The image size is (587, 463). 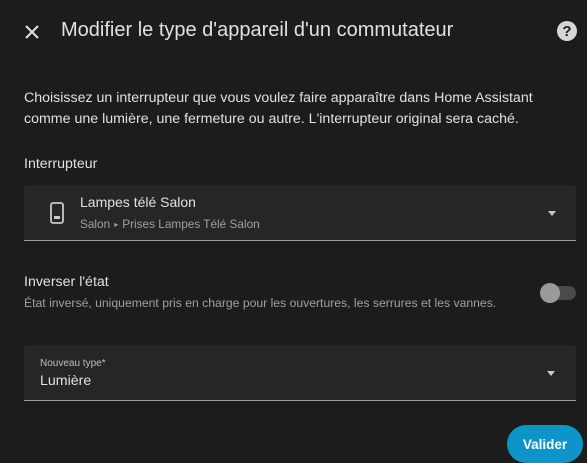 I want to click on entity-device: Prises Lampes Télé Salon, so click(x=191, y=224).